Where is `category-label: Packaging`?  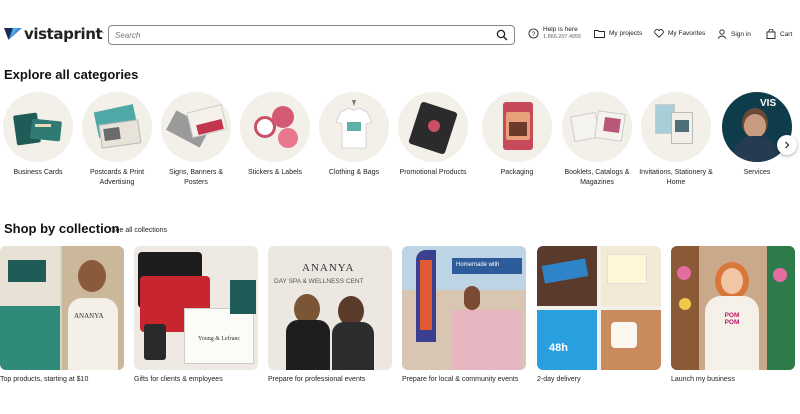 category-label: Packaging is located at coordinates (517, 172).